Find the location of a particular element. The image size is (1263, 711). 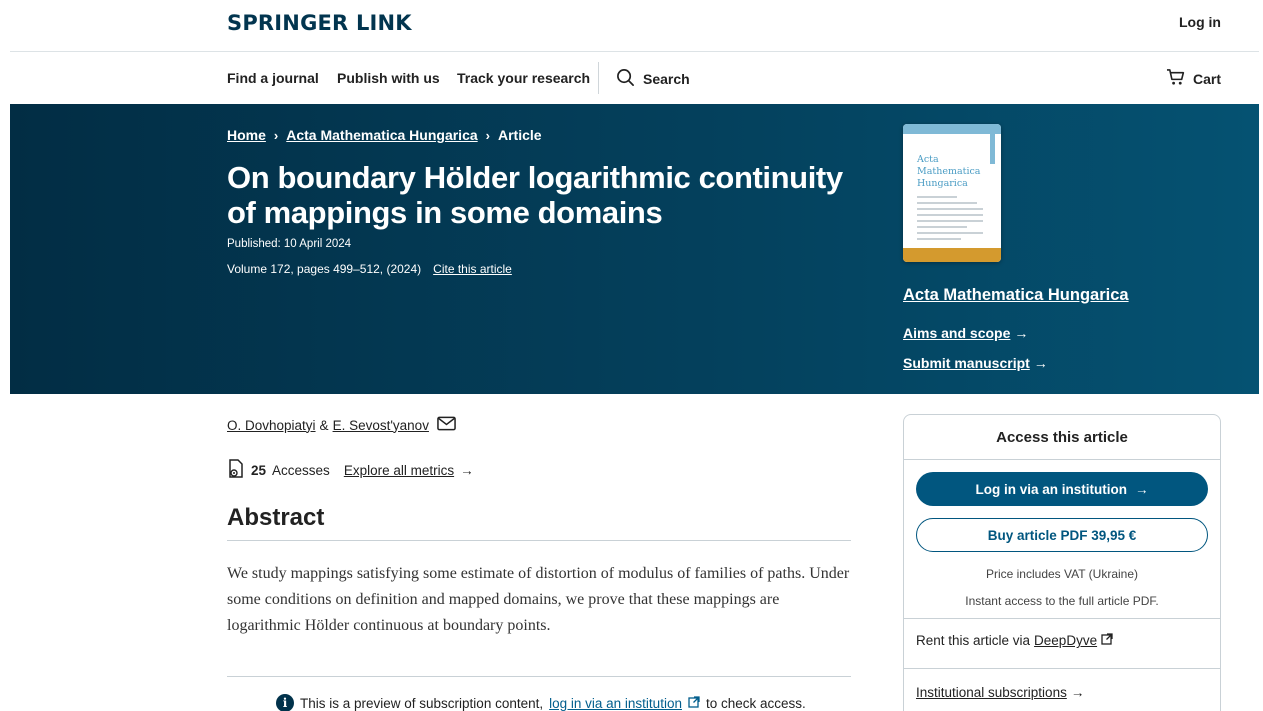

journal-cover-image: Acta Mathematica Hungarica is located at coordinates (952, 193).